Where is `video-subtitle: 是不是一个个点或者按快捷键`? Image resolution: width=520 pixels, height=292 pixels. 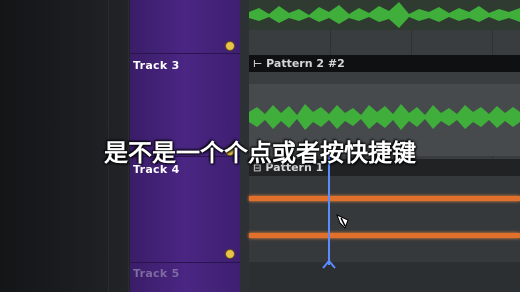 video-subtitle: 是不是一个个点或者按快捷键 is located at coordinates (260, 153).